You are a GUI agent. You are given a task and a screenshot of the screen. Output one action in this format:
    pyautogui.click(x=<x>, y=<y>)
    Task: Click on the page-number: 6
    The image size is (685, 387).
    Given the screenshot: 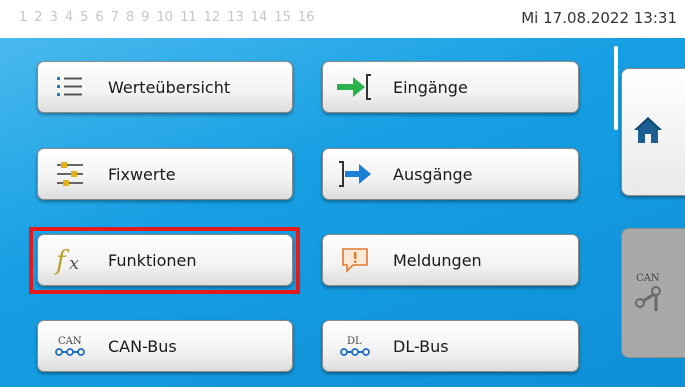 What is the action you would take?
    pyautogui.click(x=99, y=17)
    